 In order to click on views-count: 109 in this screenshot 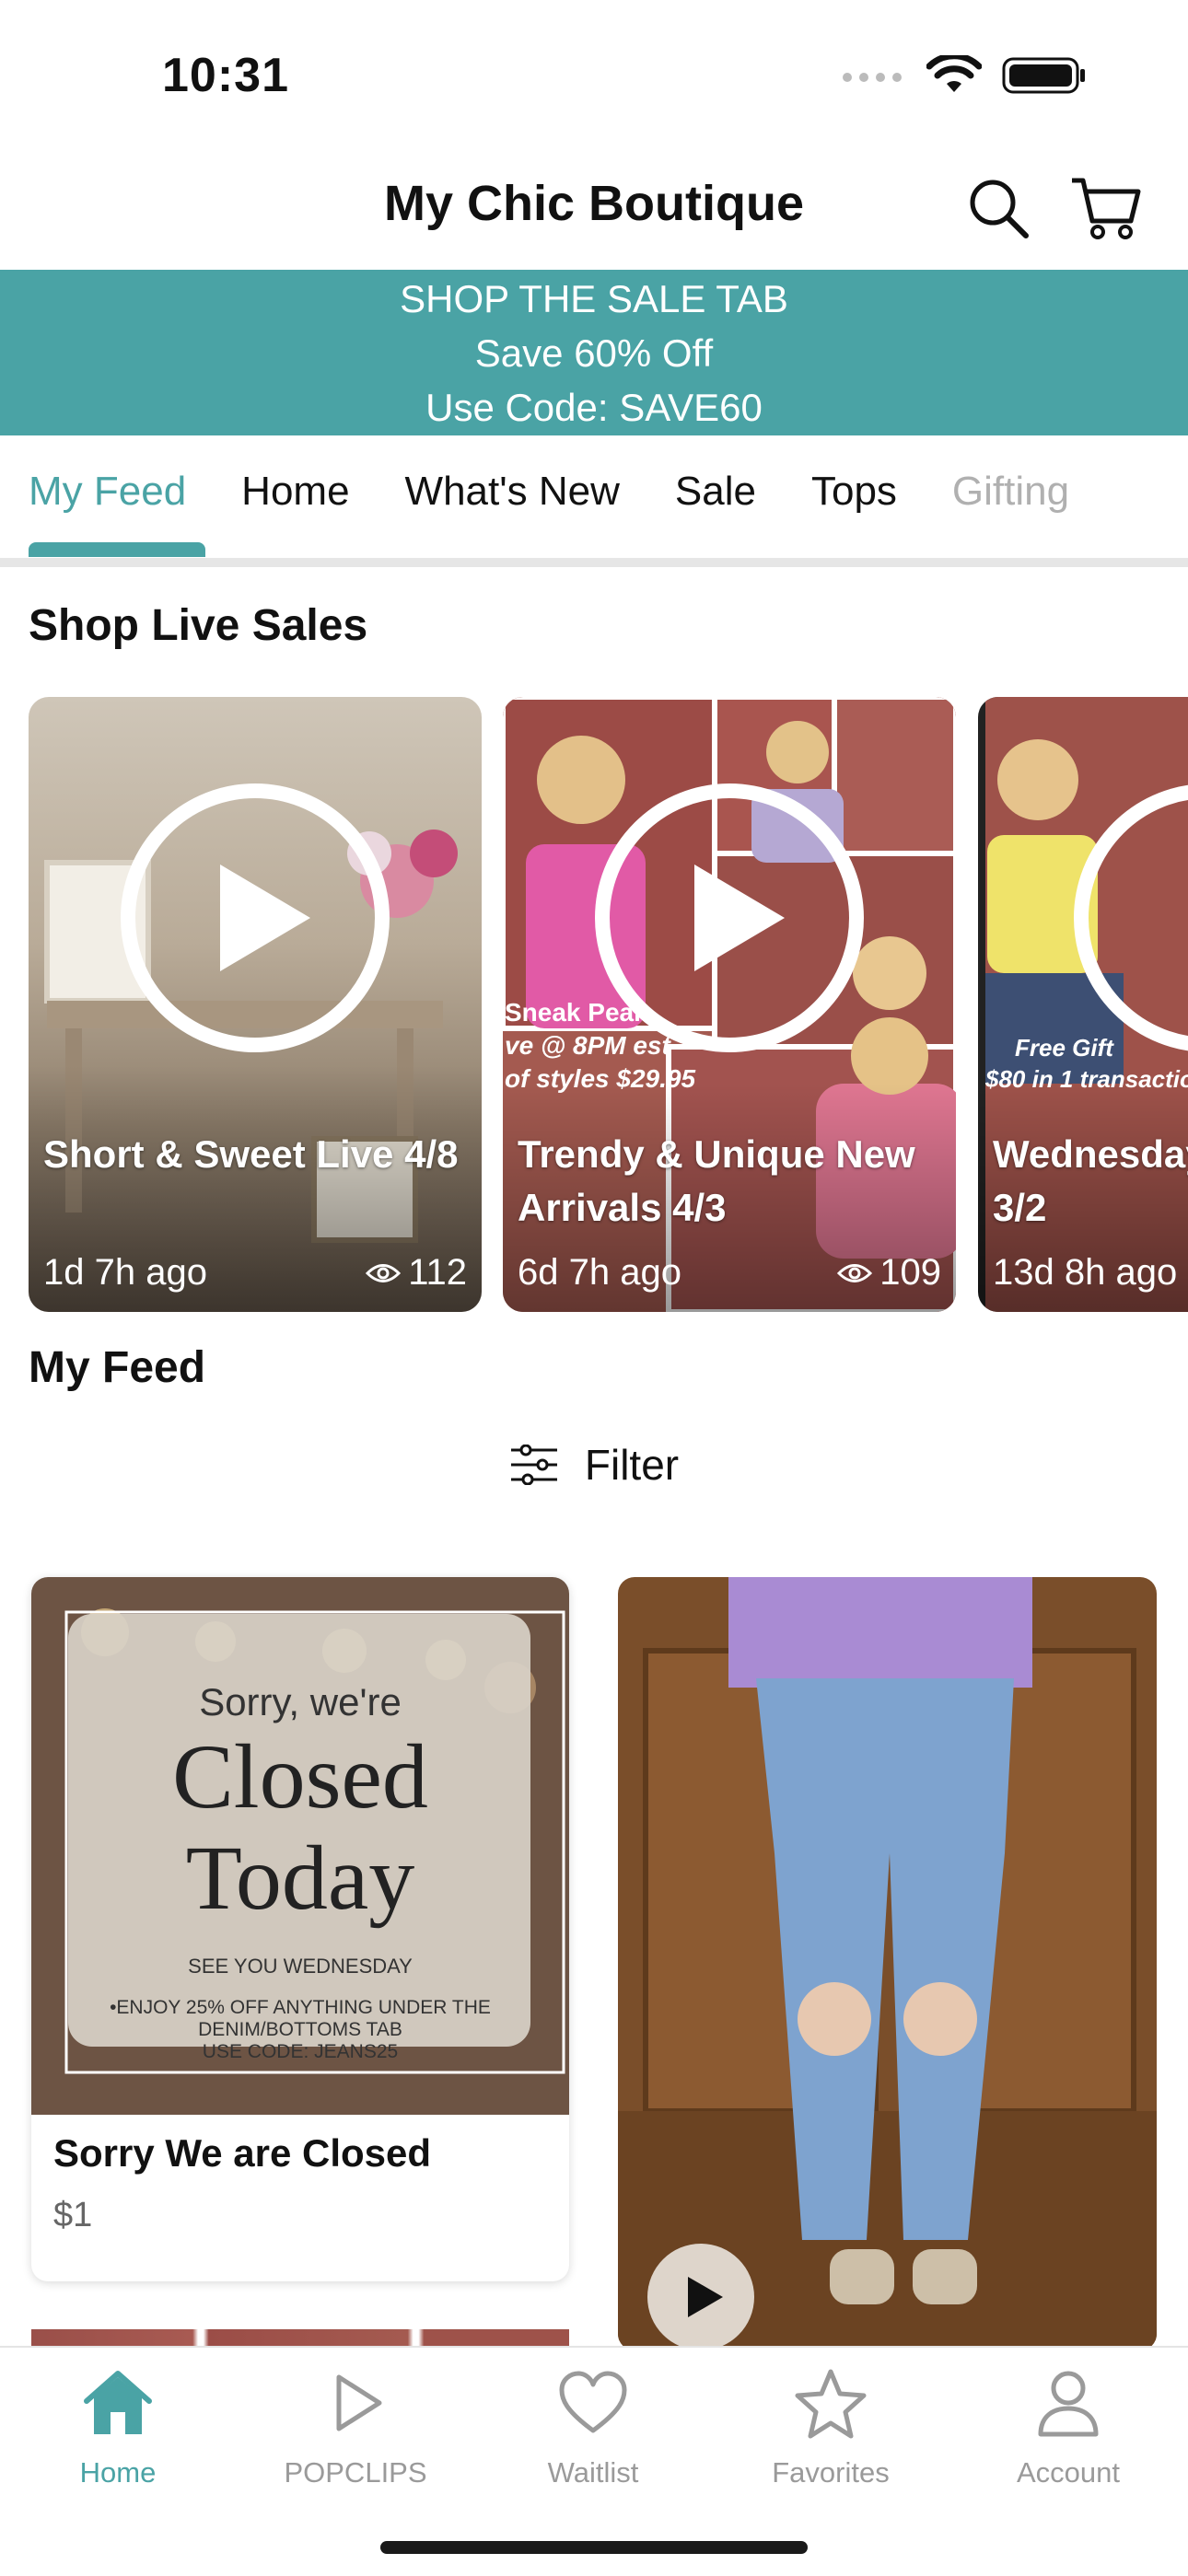, I will do `click(889, 1273)`.